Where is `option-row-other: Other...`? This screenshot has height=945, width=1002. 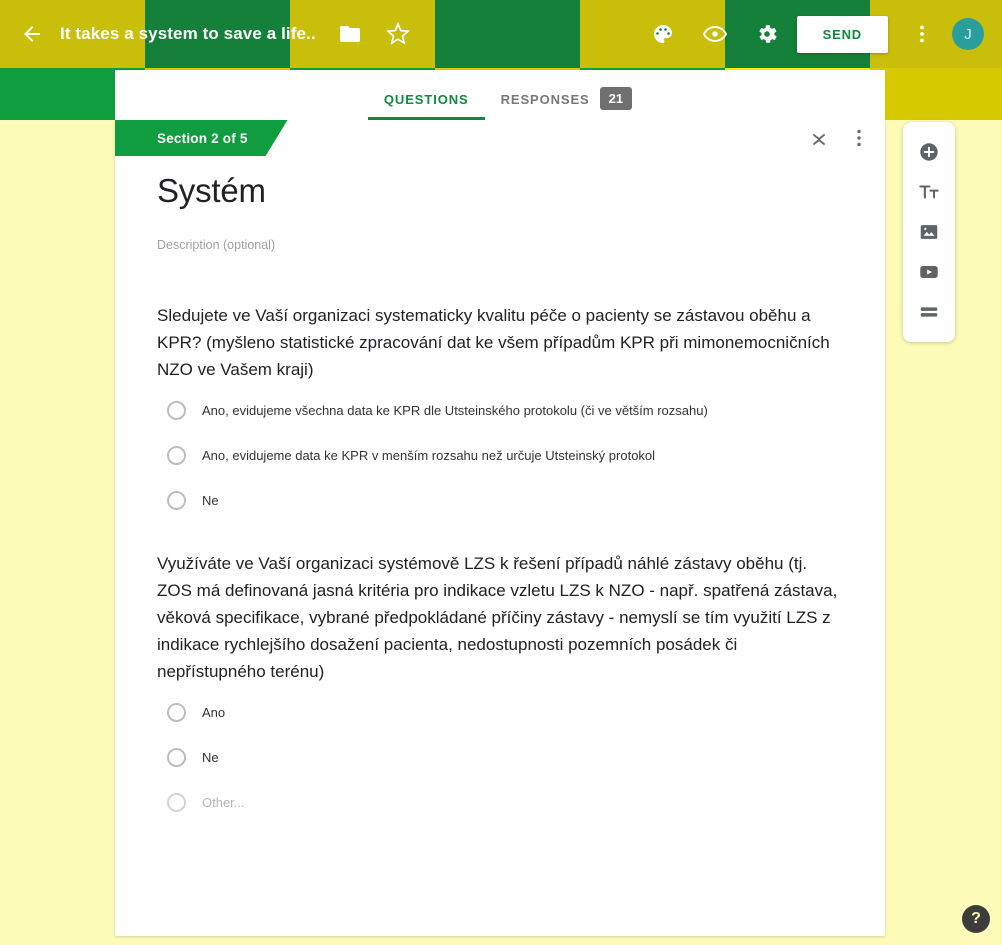
option-row-other: Other... is located at coordinates (505, 802).